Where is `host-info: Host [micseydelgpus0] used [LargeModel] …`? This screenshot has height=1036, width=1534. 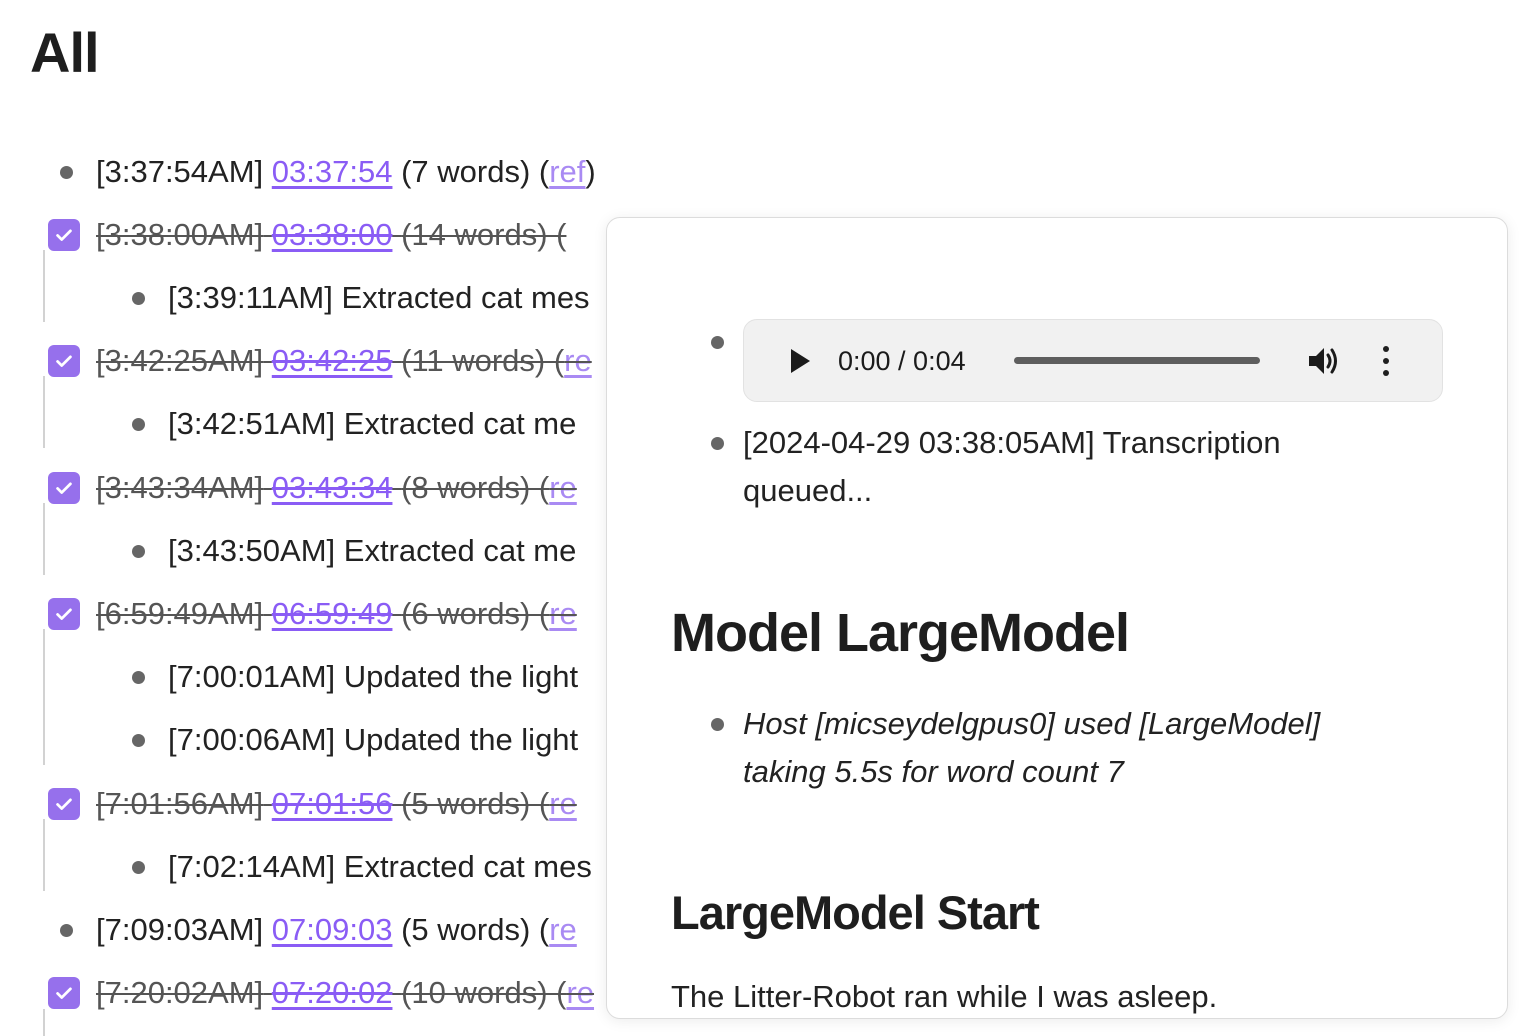 host-info: Host [micseydelgpus0] used [LargeModel] … is located at coordinates (1032, 747).